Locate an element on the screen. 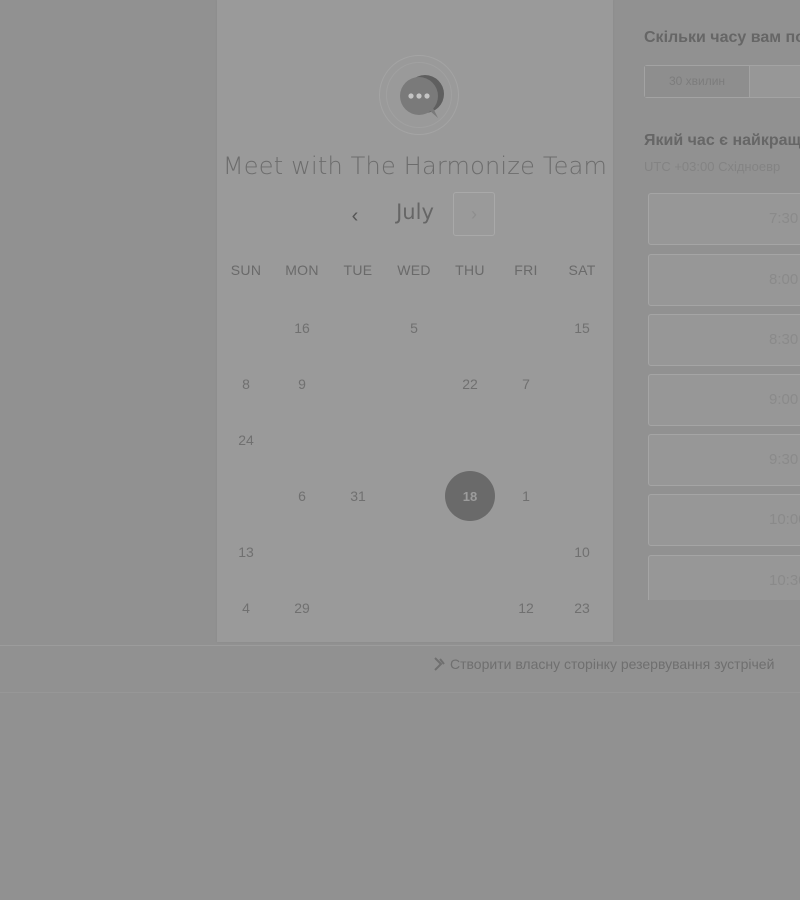  calendar-day: 9 is located at coordinates (302, 384).